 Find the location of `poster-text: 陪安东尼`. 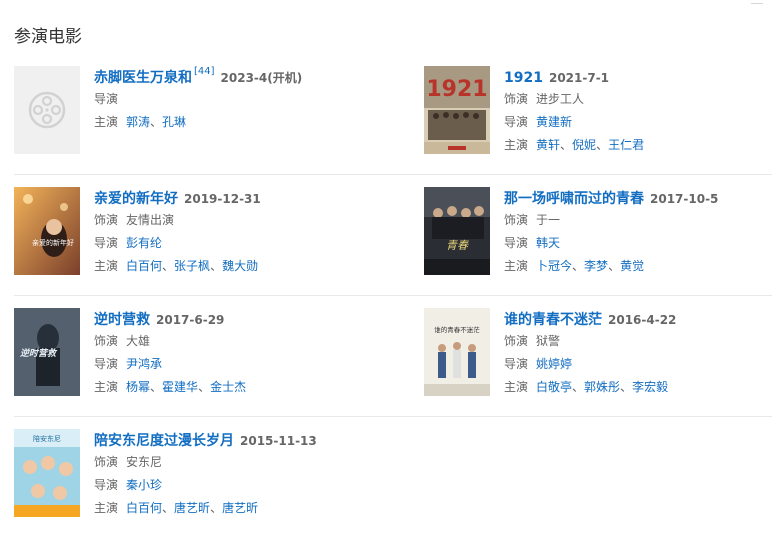

poster-text: 陪安东尼 is located at coordinates (47, 438).